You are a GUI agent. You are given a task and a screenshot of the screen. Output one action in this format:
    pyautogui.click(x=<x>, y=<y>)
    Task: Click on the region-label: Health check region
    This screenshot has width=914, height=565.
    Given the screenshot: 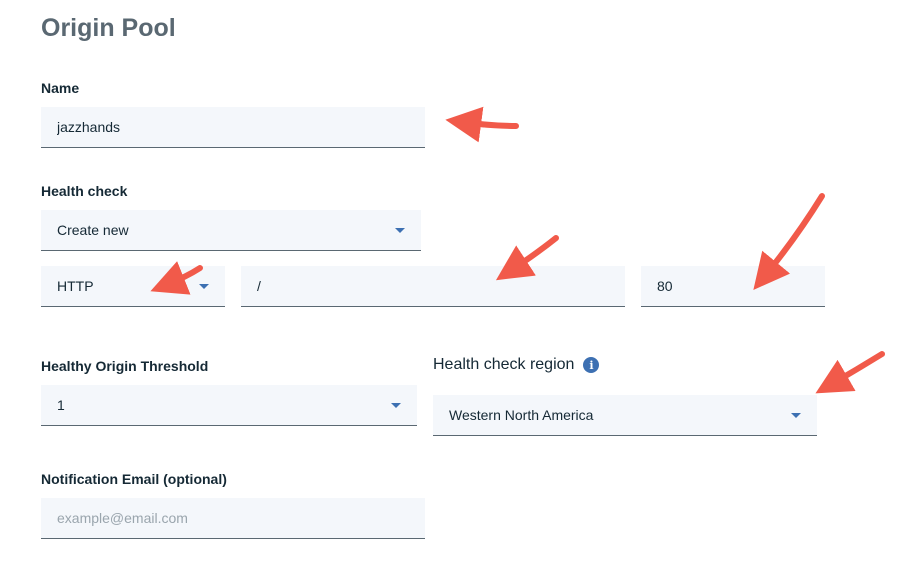 What is the action you would take?
    pyautogui.click(x=504, y=364)
    